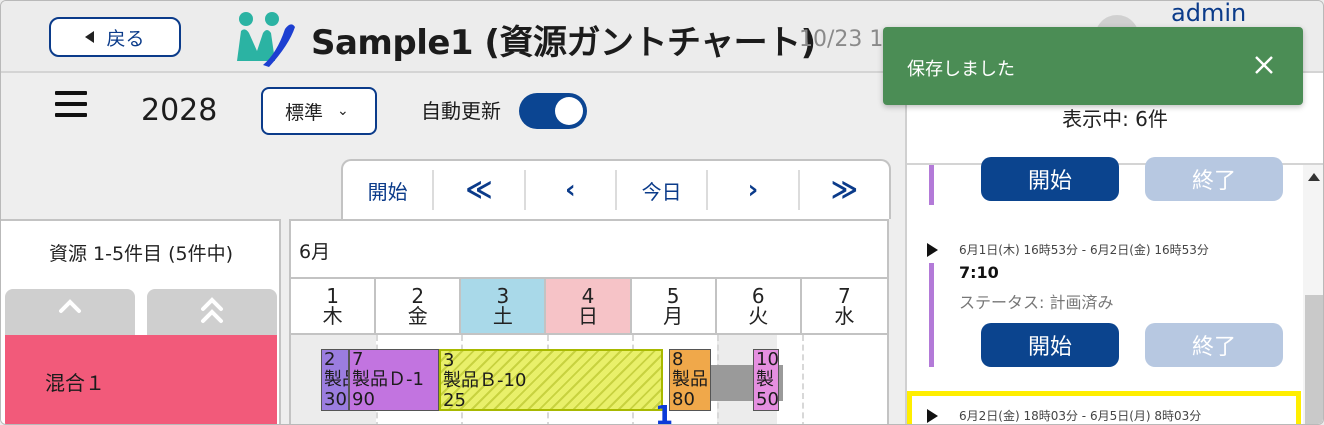 The height and width of the screenshot is (425, 1324). What do you see at coordinates (1093, 66) in the screenshot?
I see `save-toast: 保存しました` at bounding box center [1093, 66].